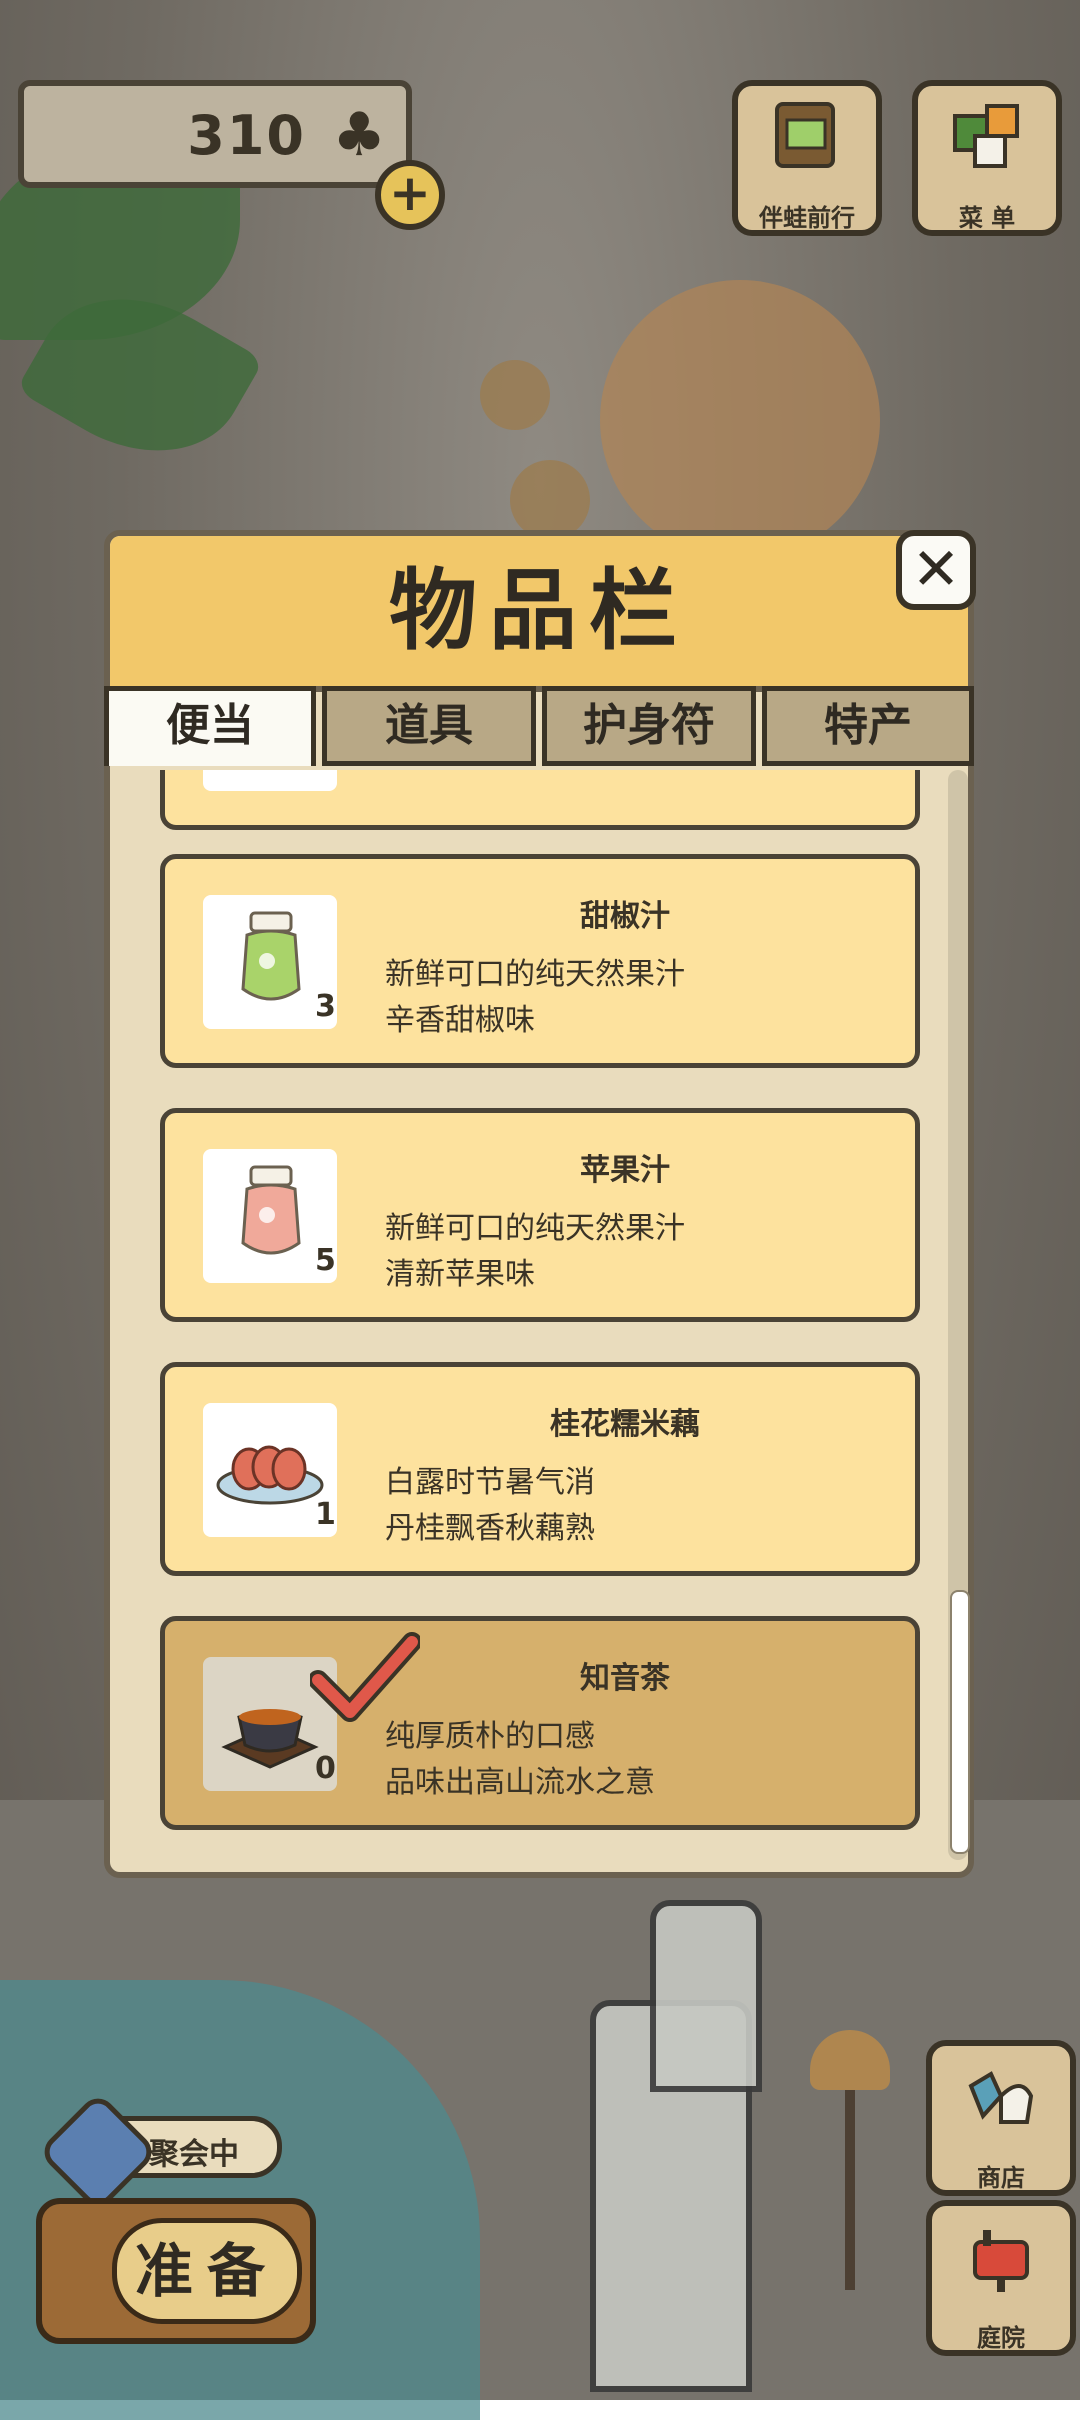 This screenshot has width=1080, height=2420. What do you see at coordinates (649, 726) in the screenshot?
I see `tab-charms: 护身符` at bounding box center [649, 726].